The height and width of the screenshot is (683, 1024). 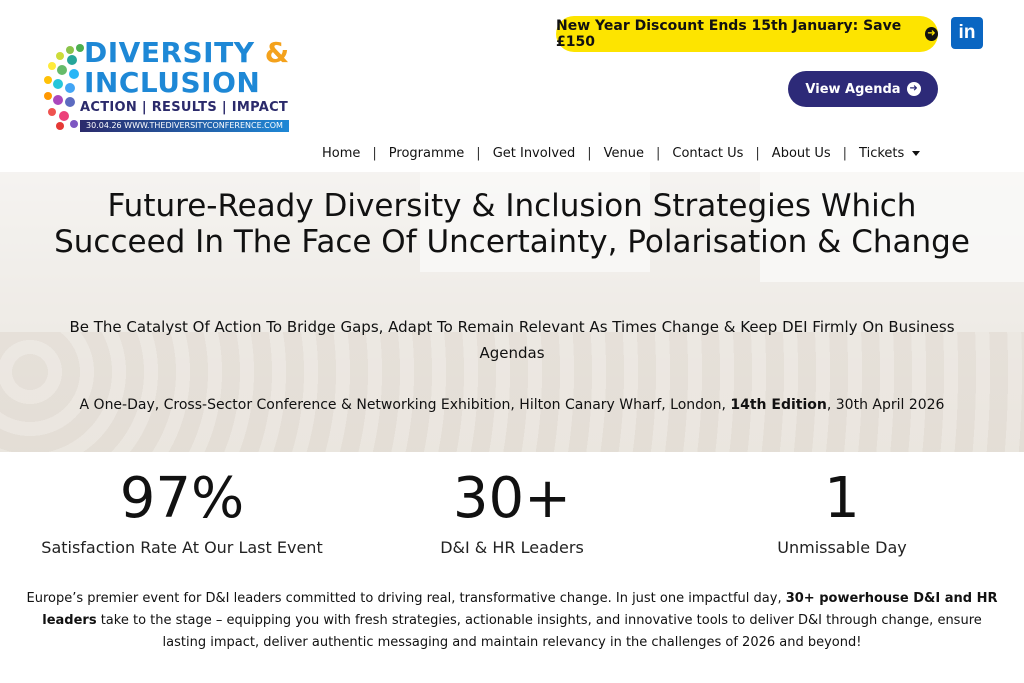 I want to click on linkedin-icon: in, so click(x=967, y=33).